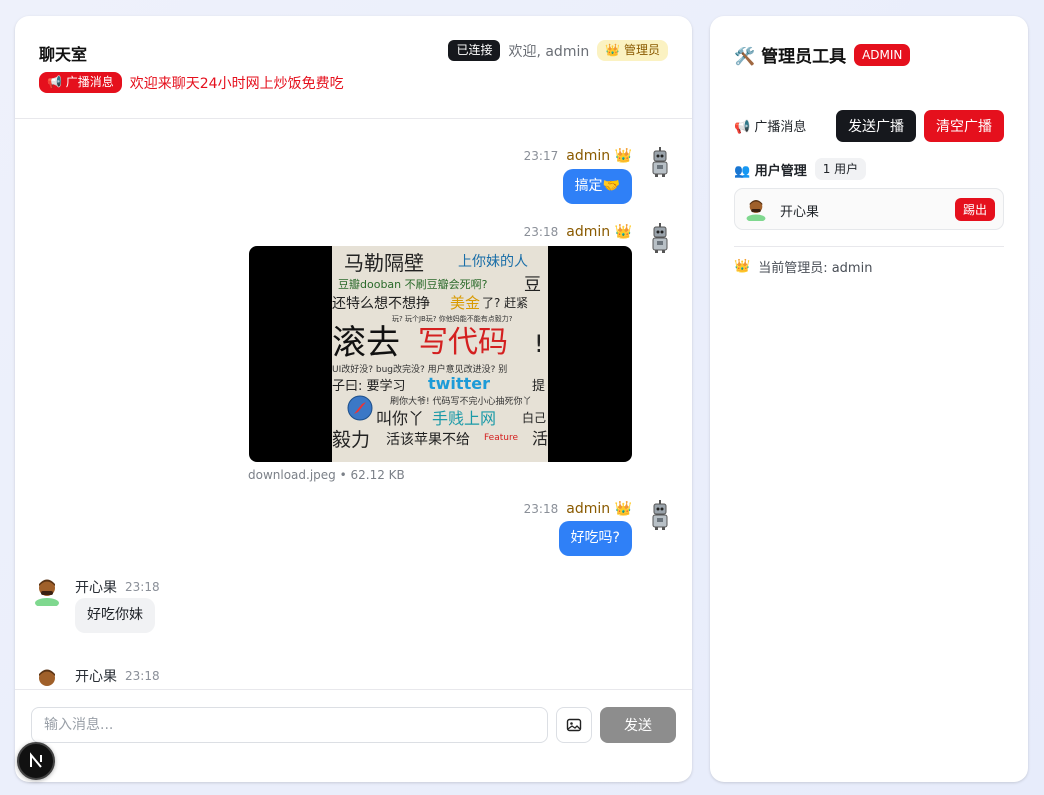 This screenshot has height=795, width=1044. I want to click on broadcast-badge: 📢 广播消息, so click(80, 82).